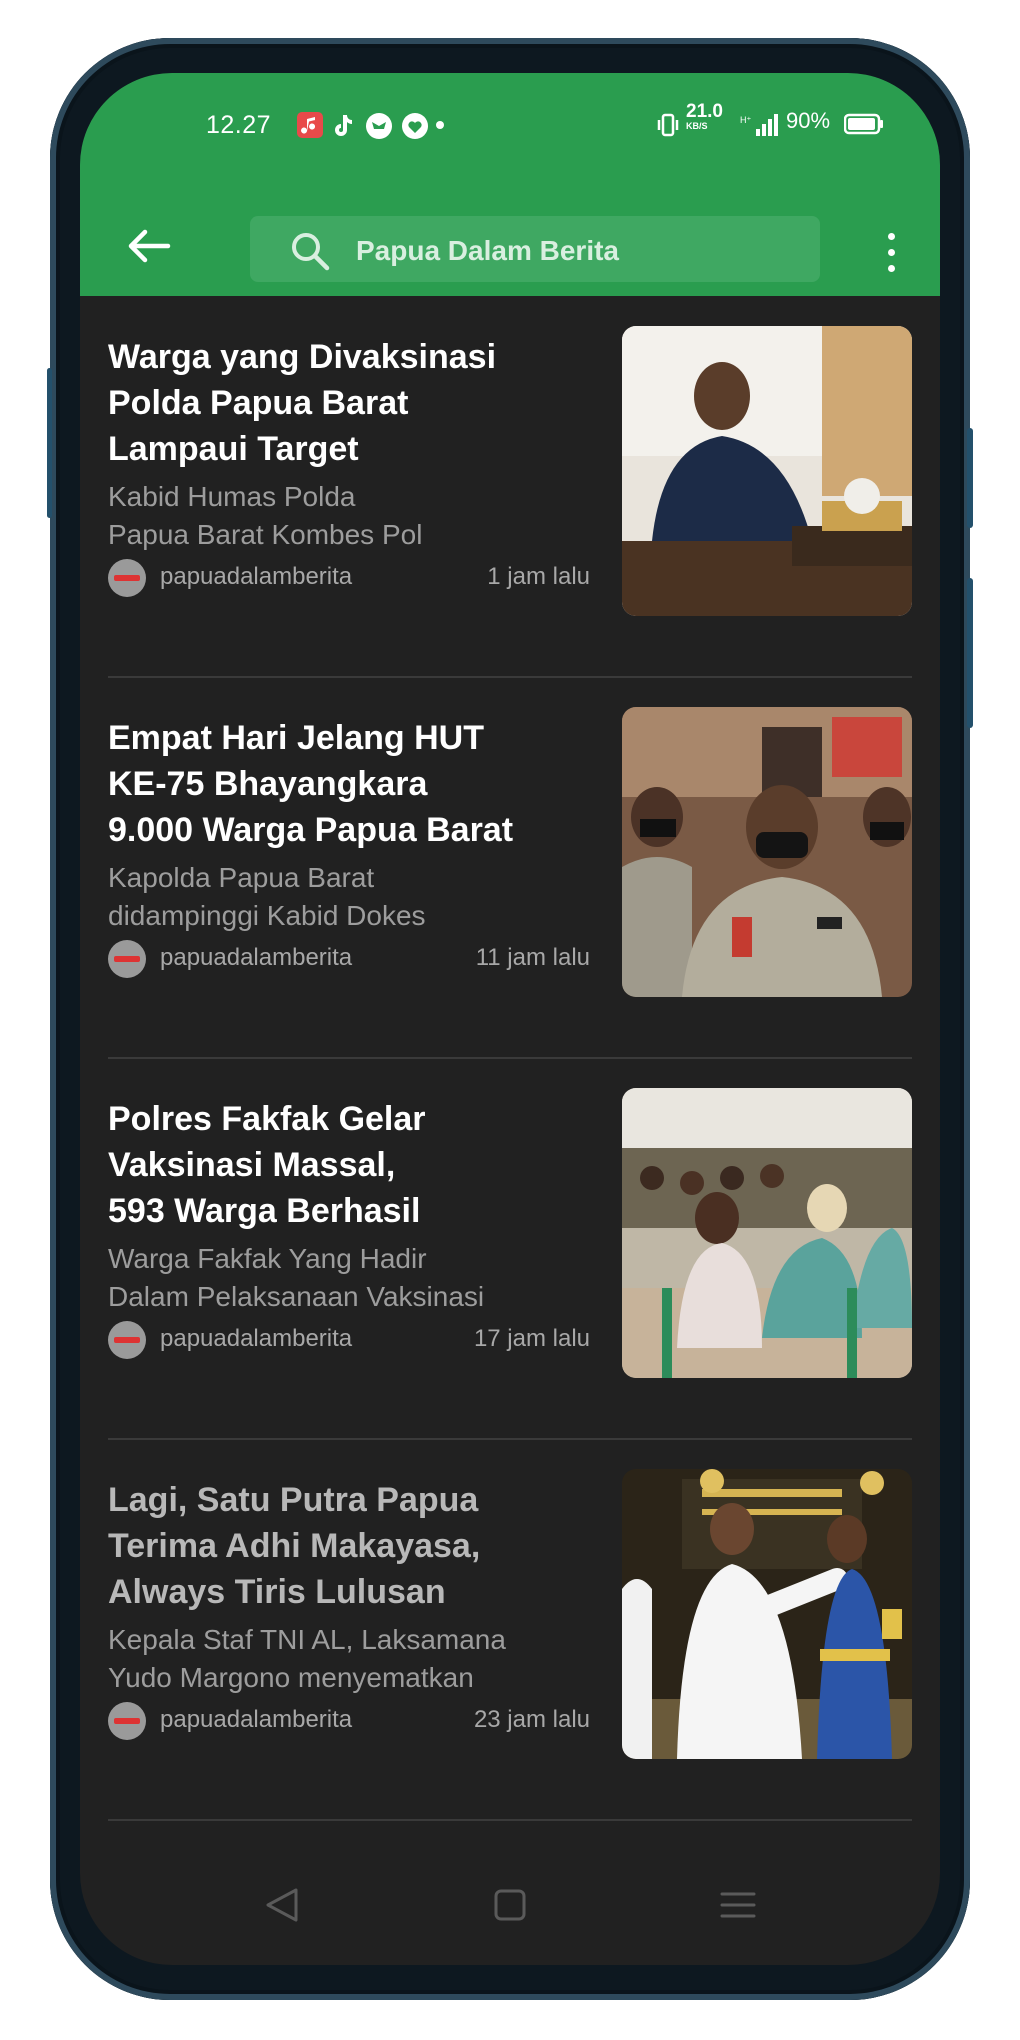 This screenshot has height=2040, width=1020. What do you see at coordinates (704, 116) in the screenshot?
I see `network-speed: 21.0 KB/S` at bounding box center [704, 116].